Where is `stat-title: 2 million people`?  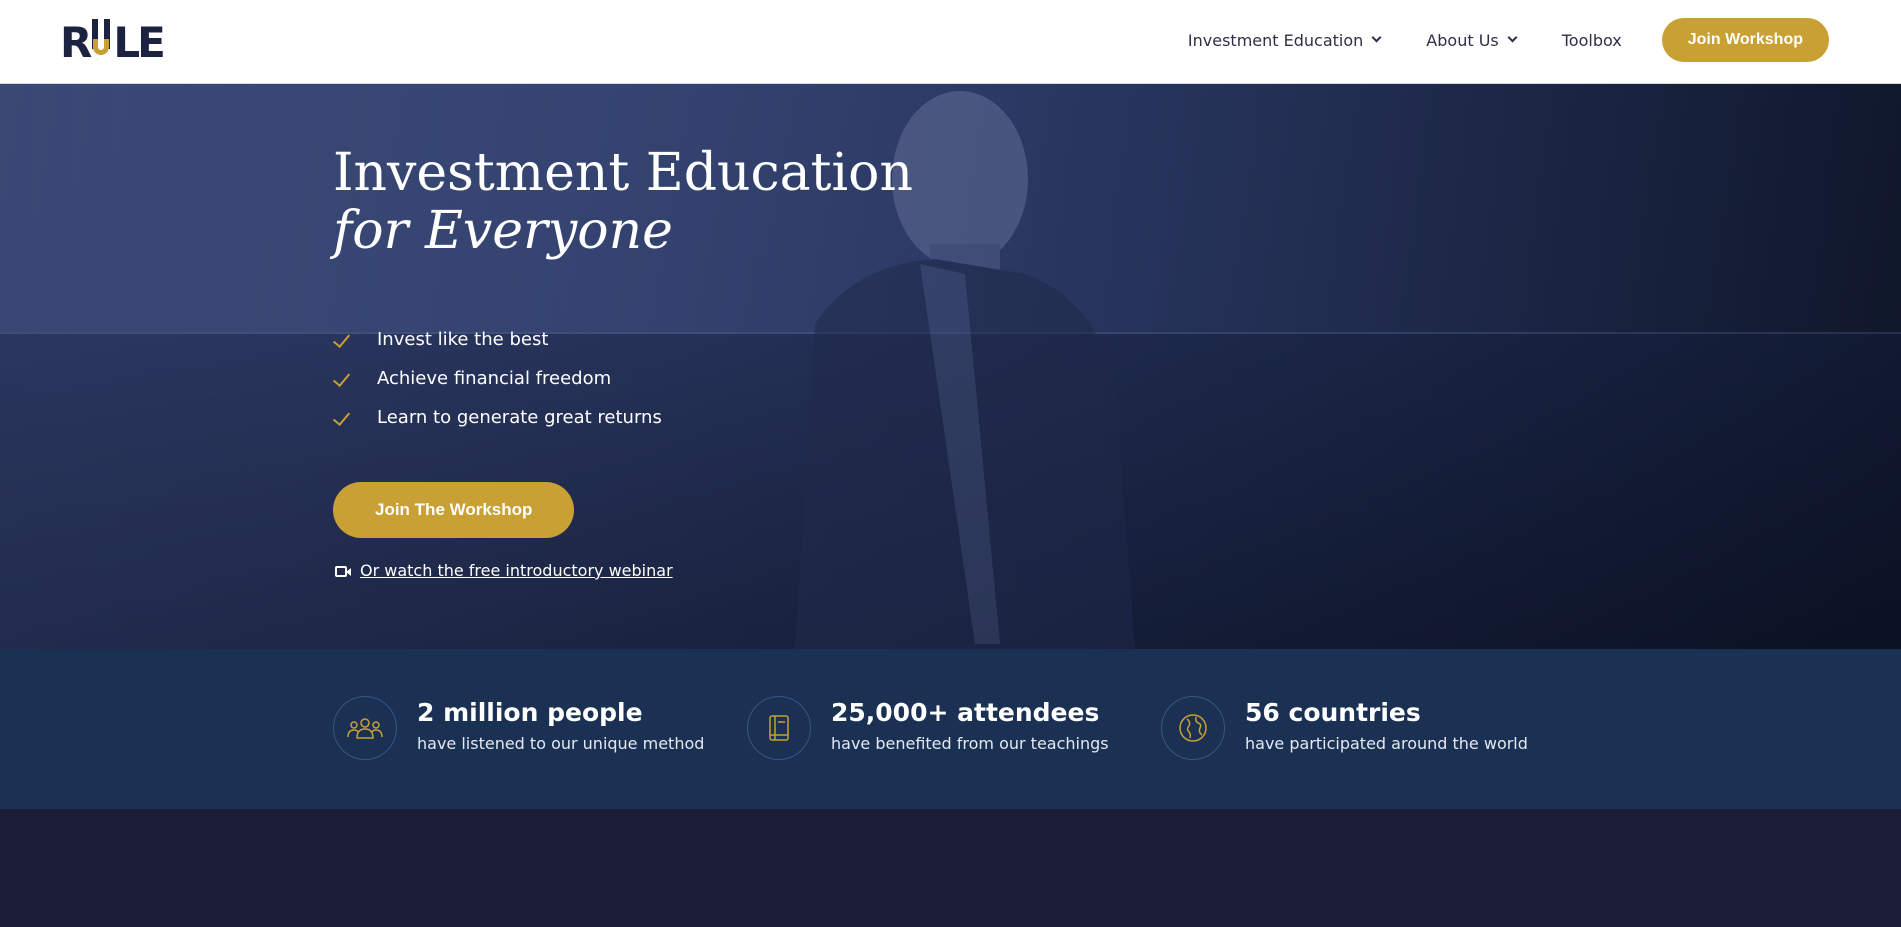
stat-title: 2 million people is located at coordinates (530, 712).